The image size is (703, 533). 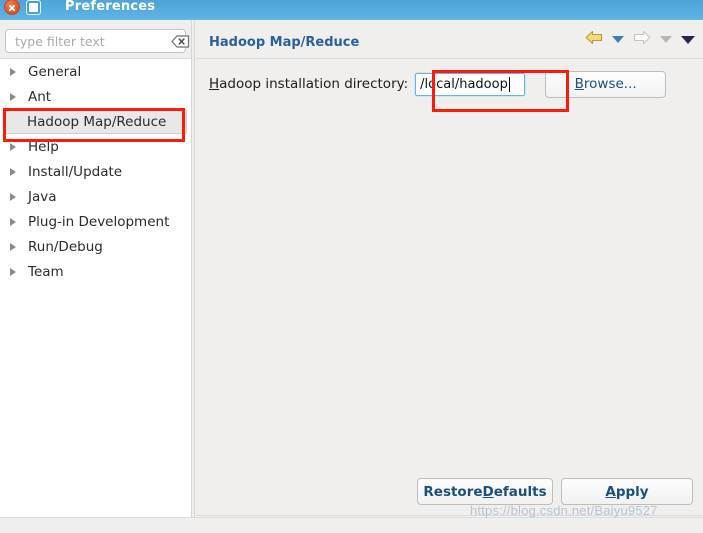 What do you see at coordinates (55, 71) in the screenshot?
I see `sidebar-item-label: General` at bounding box center [55, 71].